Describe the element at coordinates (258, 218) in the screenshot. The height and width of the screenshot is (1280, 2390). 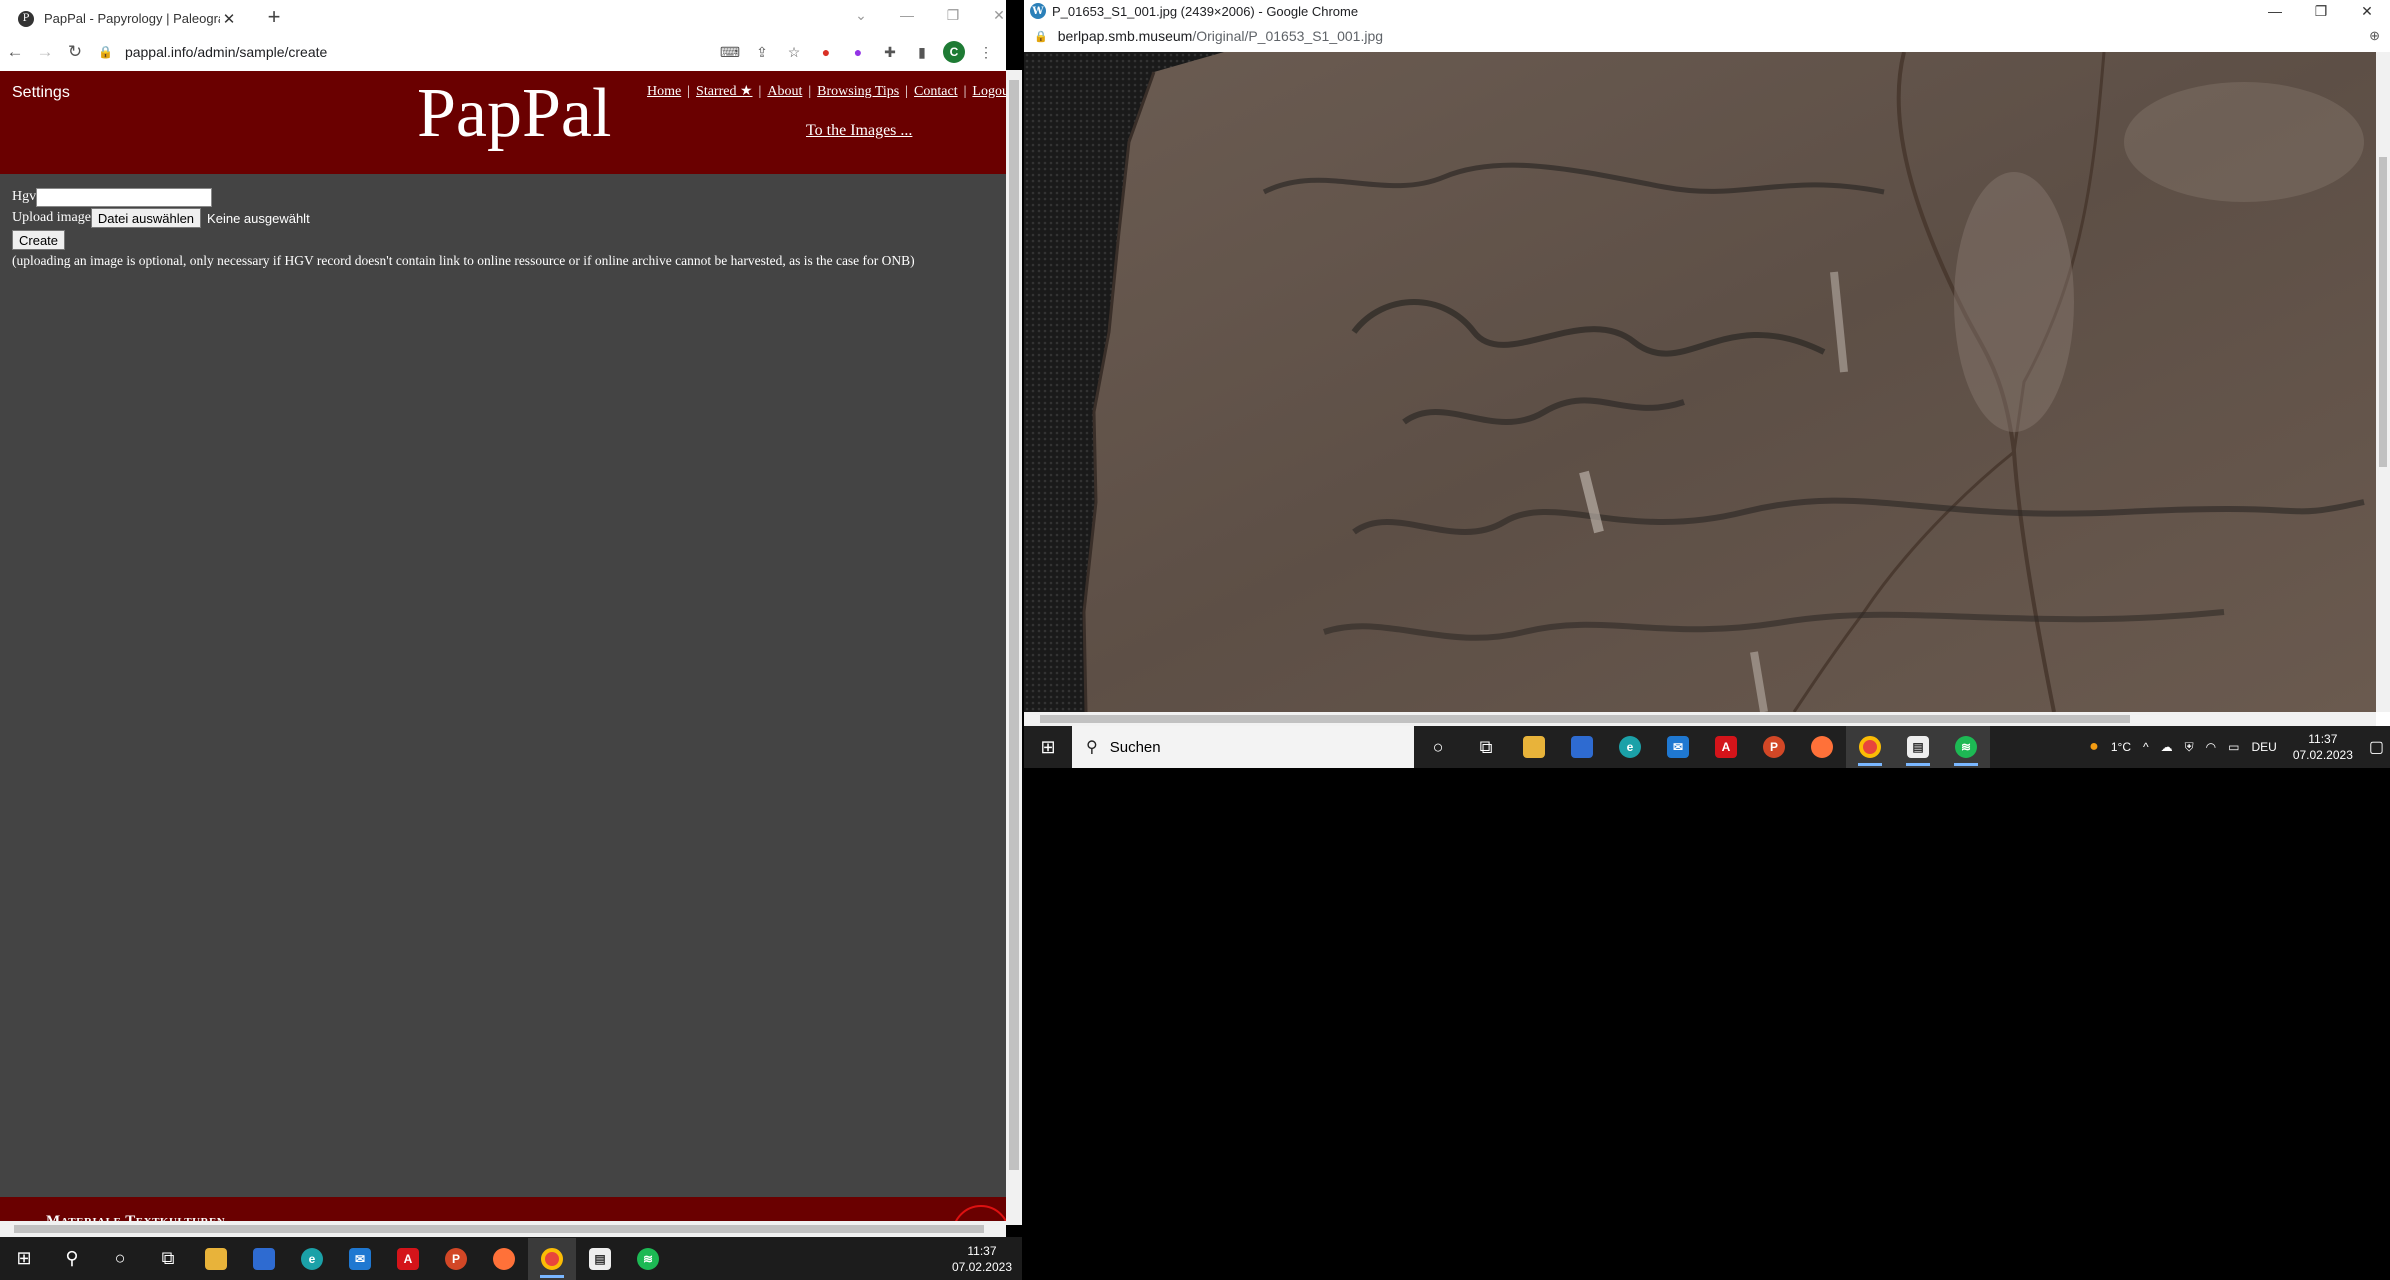
I see `file-status-text: Keine ausgewählt` at that location.